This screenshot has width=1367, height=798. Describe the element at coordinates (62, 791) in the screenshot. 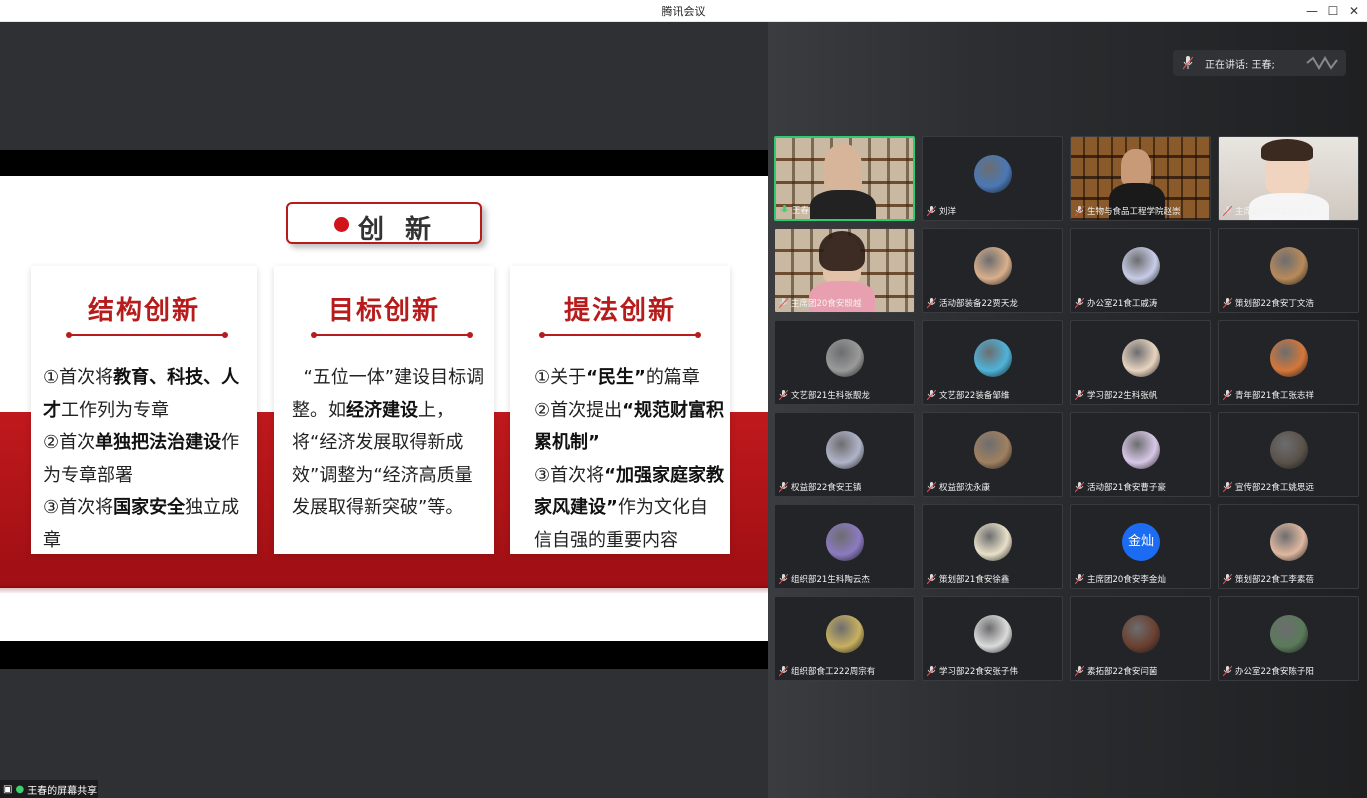

I see `screen-share-label: 王春的屏幕共享` at that location.